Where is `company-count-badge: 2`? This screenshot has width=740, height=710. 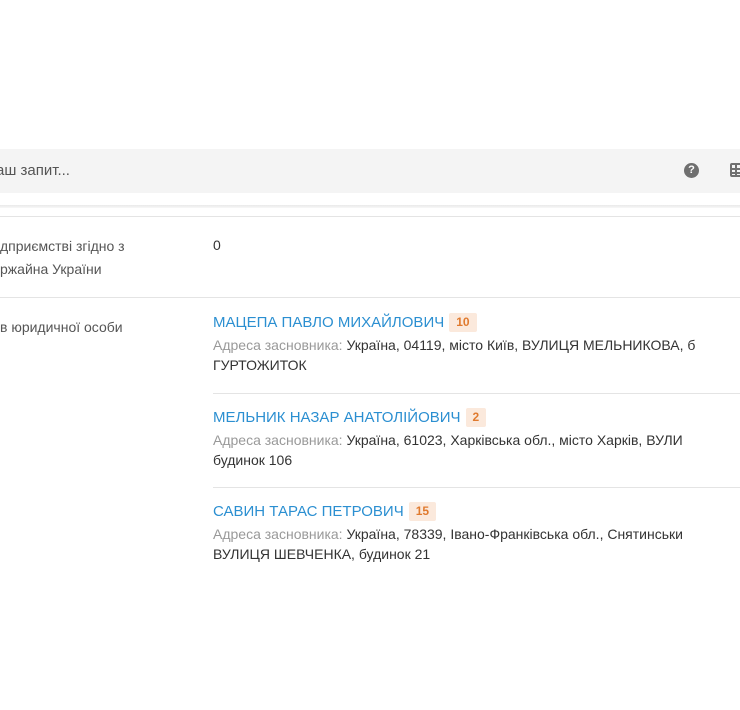
company-count-badge: 2 is located at coordinates (476, 417).